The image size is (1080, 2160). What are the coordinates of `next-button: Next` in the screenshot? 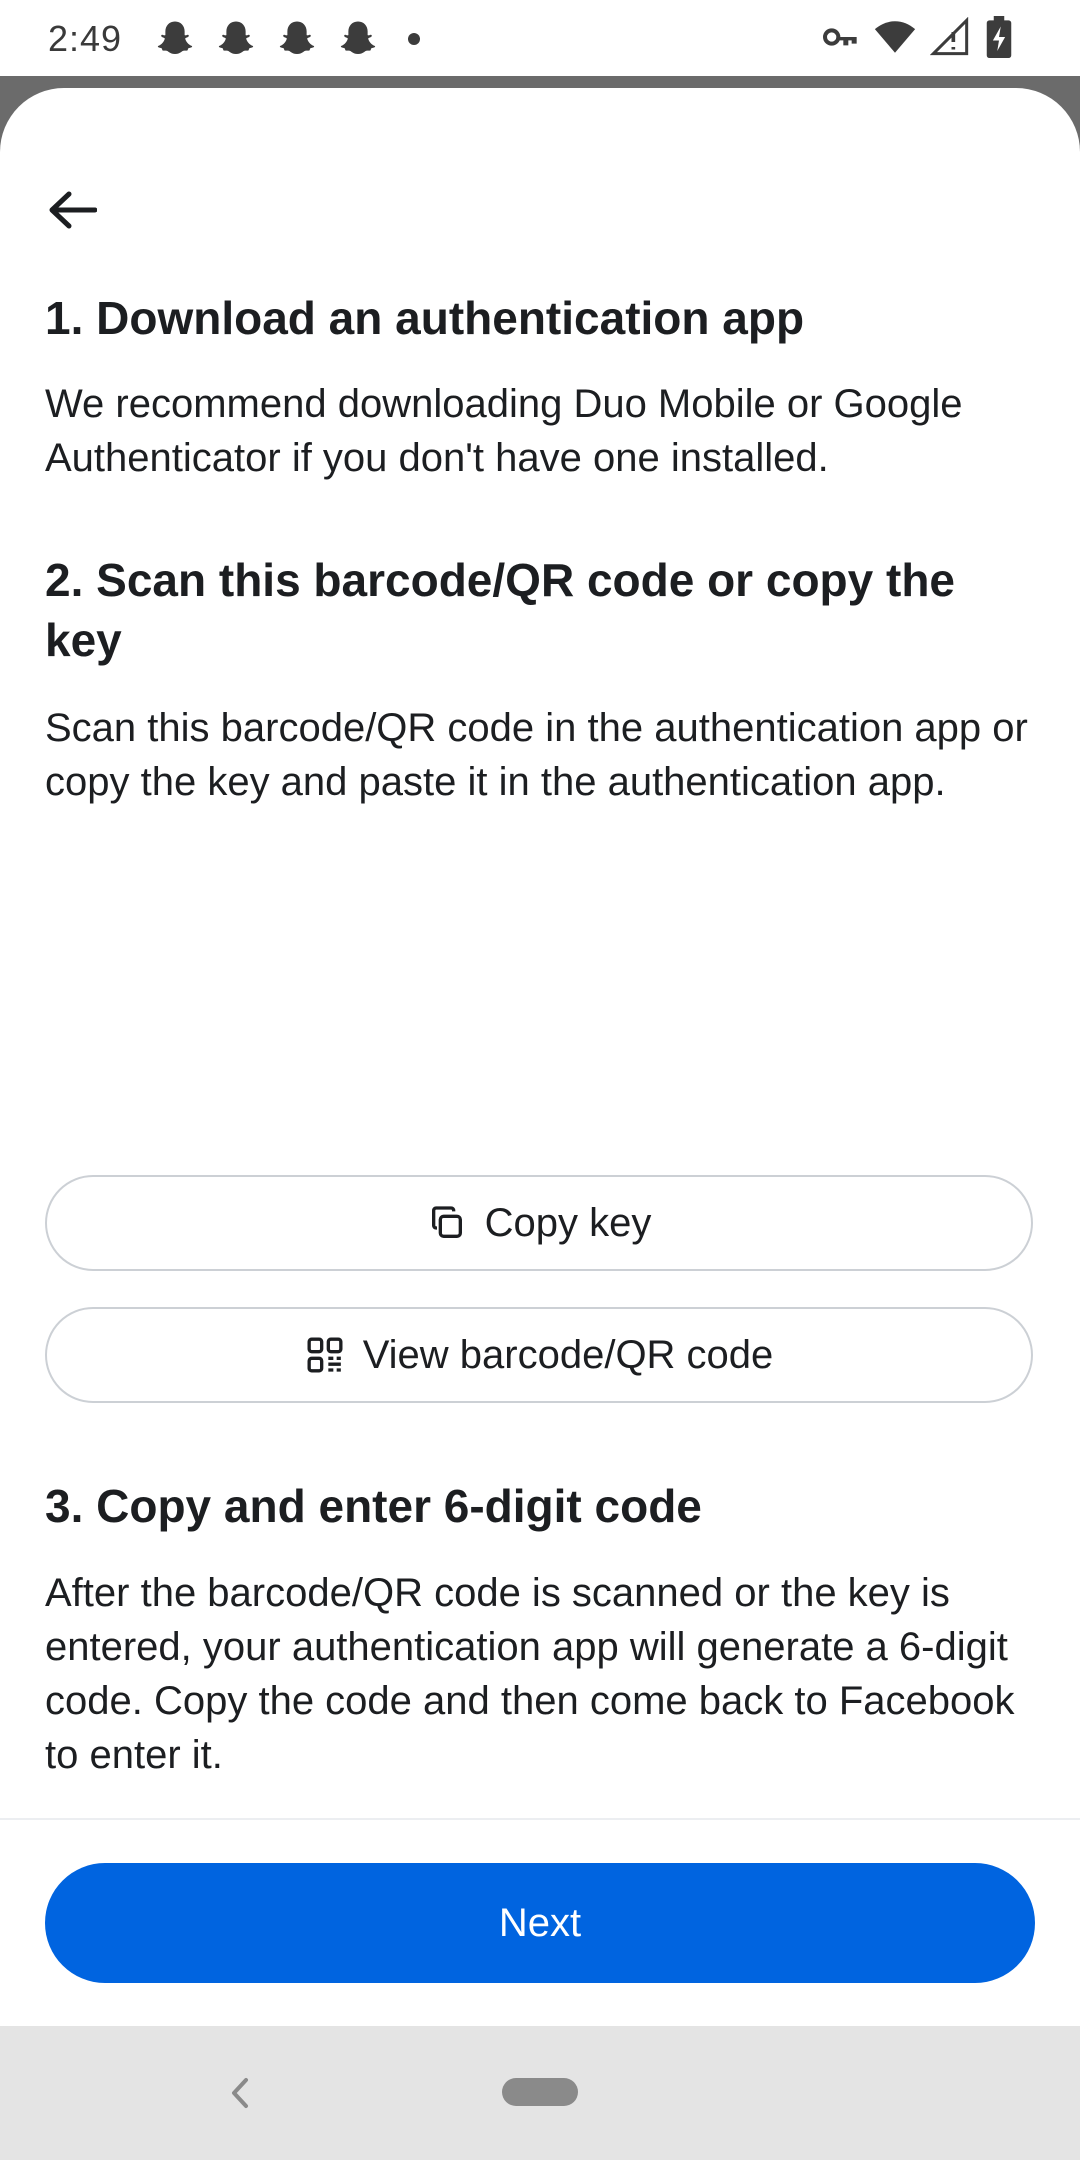 It's located at (540, 1923).